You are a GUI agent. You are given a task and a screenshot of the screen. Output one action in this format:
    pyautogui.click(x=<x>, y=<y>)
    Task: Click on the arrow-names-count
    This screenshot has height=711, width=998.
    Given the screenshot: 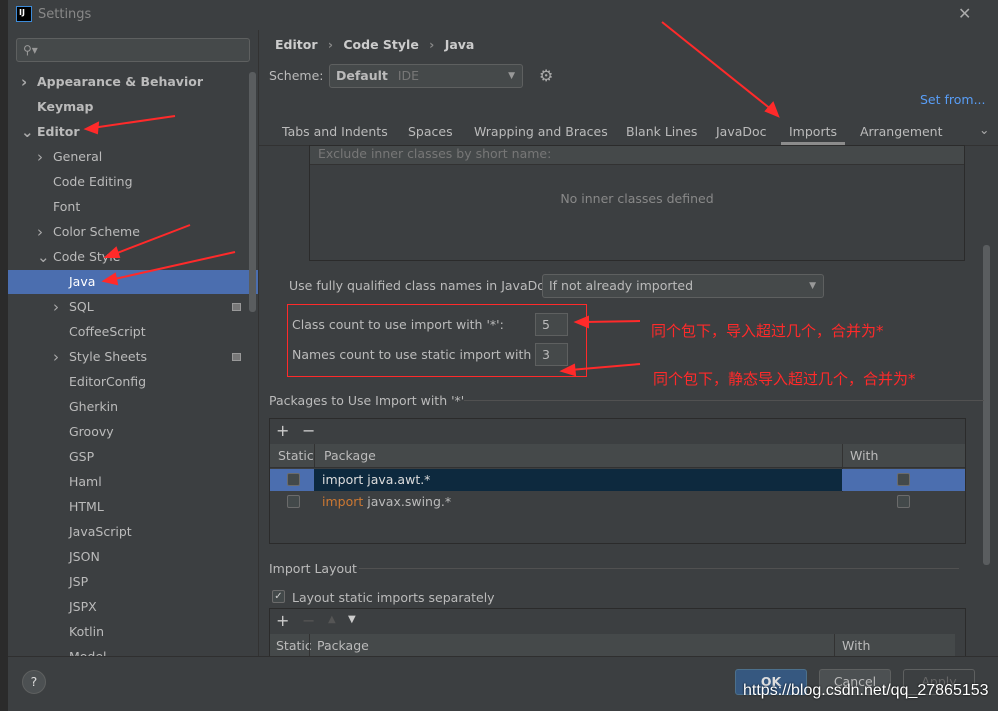 What is the action you would take?
    pyautogui.click(x=605, y=367)
    